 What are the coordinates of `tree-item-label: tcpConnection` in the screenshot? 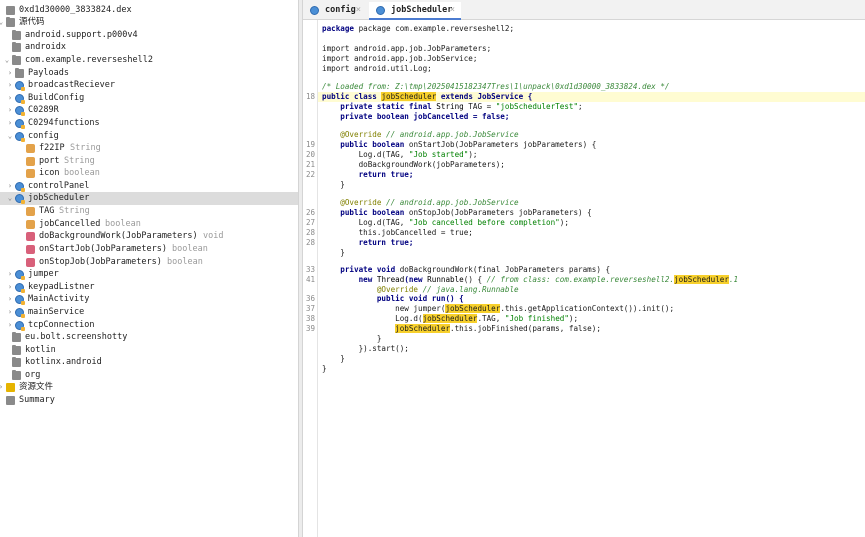 It's located at (61, 325).